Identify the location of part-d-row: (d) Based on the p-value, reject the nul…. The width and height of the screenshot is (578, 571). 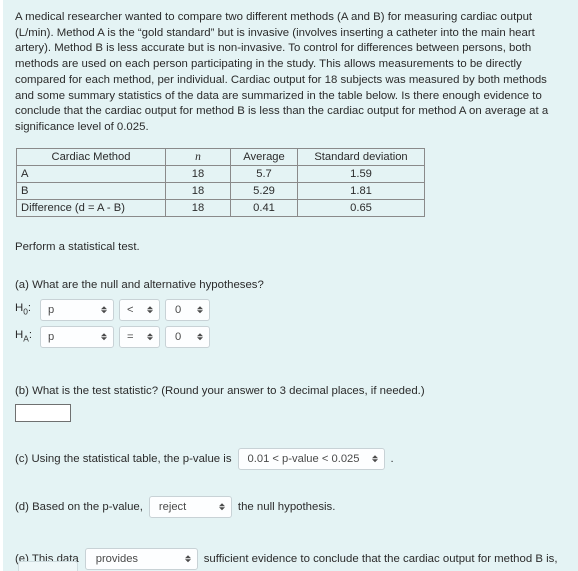
(290, 506).